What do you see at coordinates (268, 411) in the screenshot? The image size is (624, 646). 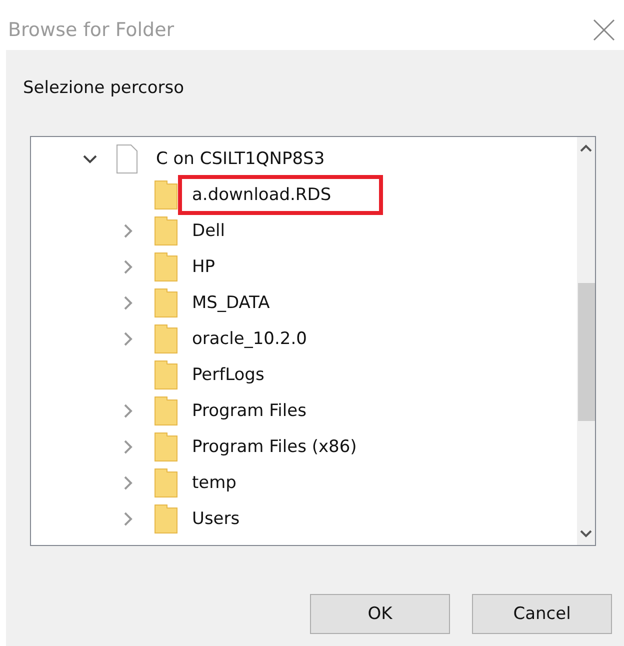 I see `tree-item: Program Files` at bounding box center [268, 411].